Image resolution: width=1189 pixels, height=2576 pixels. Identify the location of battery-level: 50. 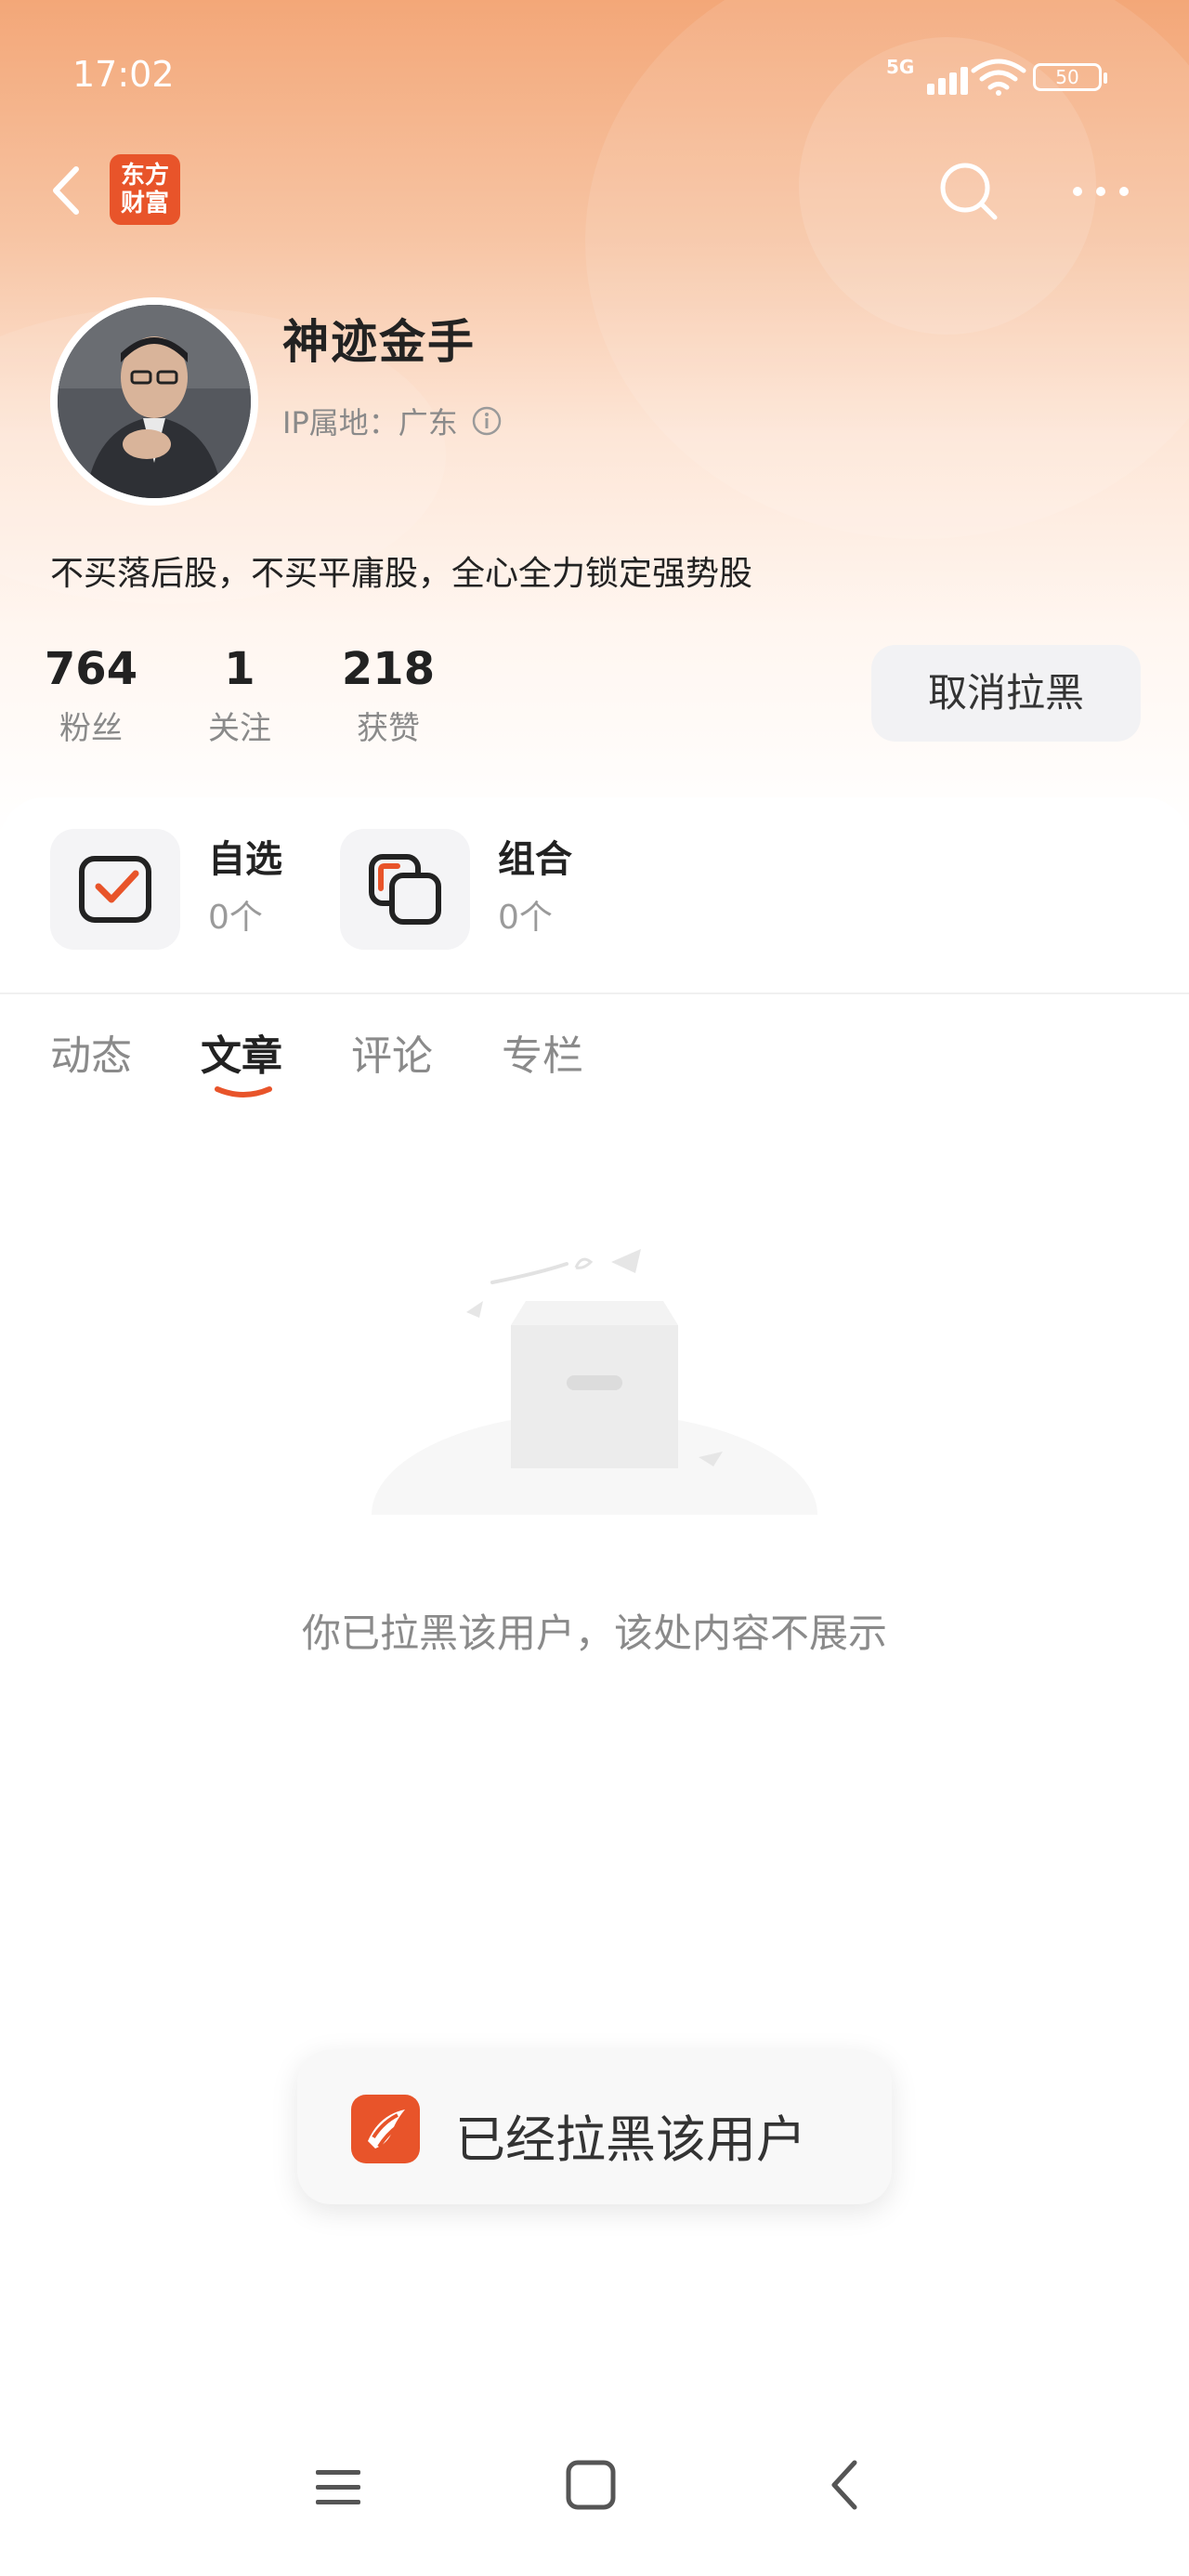
(1067, 77).